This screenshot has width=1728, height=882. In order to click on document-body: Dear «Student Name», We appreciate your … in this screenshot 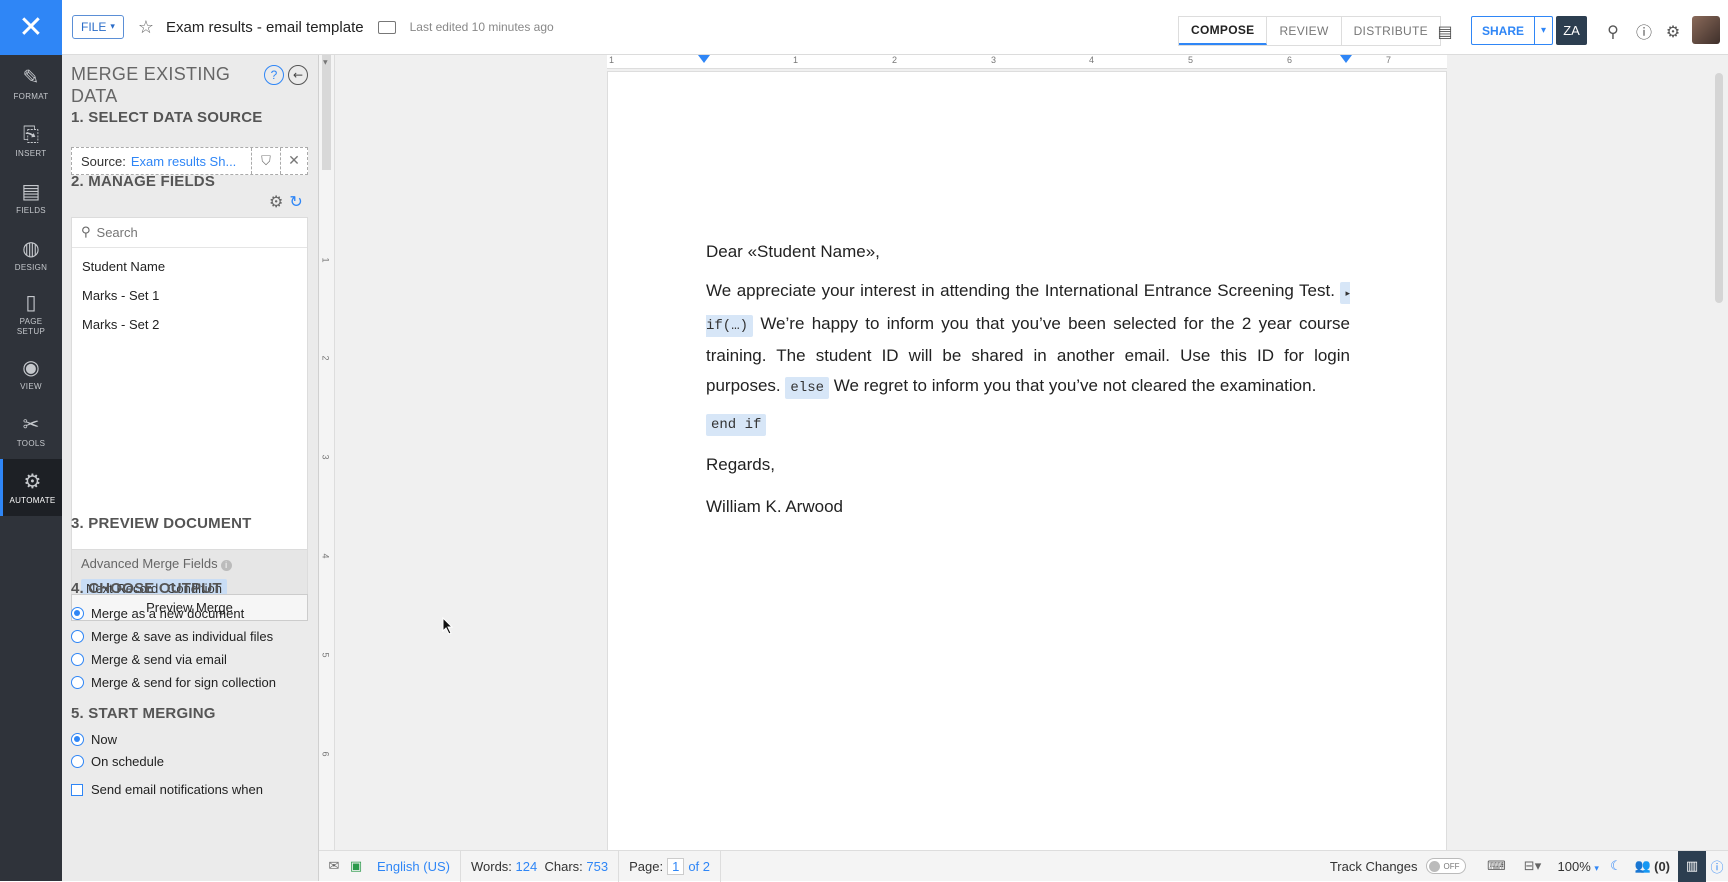, I will do `click(1028, 386)`.